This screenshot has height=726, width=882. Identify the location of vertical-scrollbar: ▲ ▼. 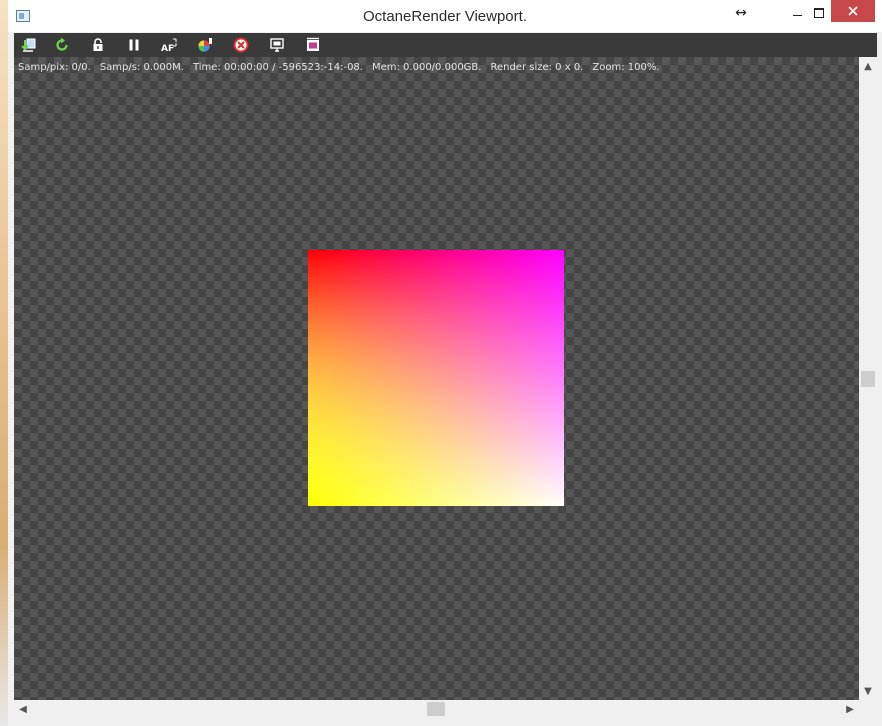
(868, 378).